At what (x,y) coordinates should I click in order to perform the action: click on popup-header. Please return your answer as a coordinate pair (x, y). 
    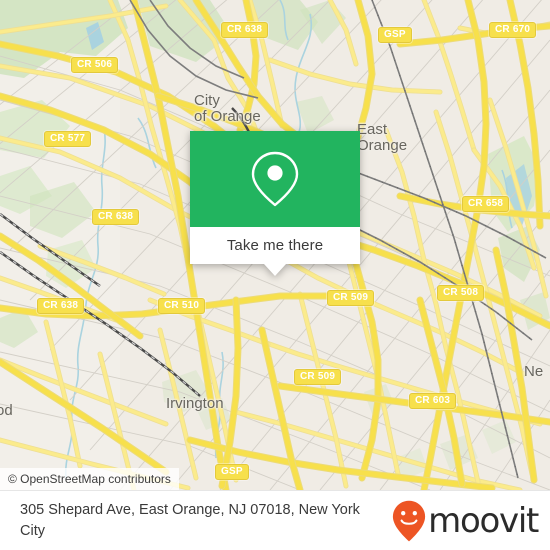
    Looking at the image, I should click on (275, 179).